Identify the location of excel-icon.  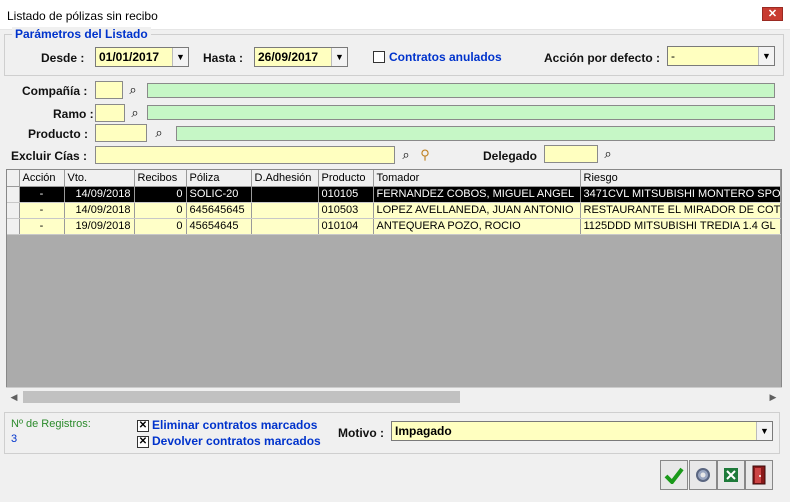
(731, 475).